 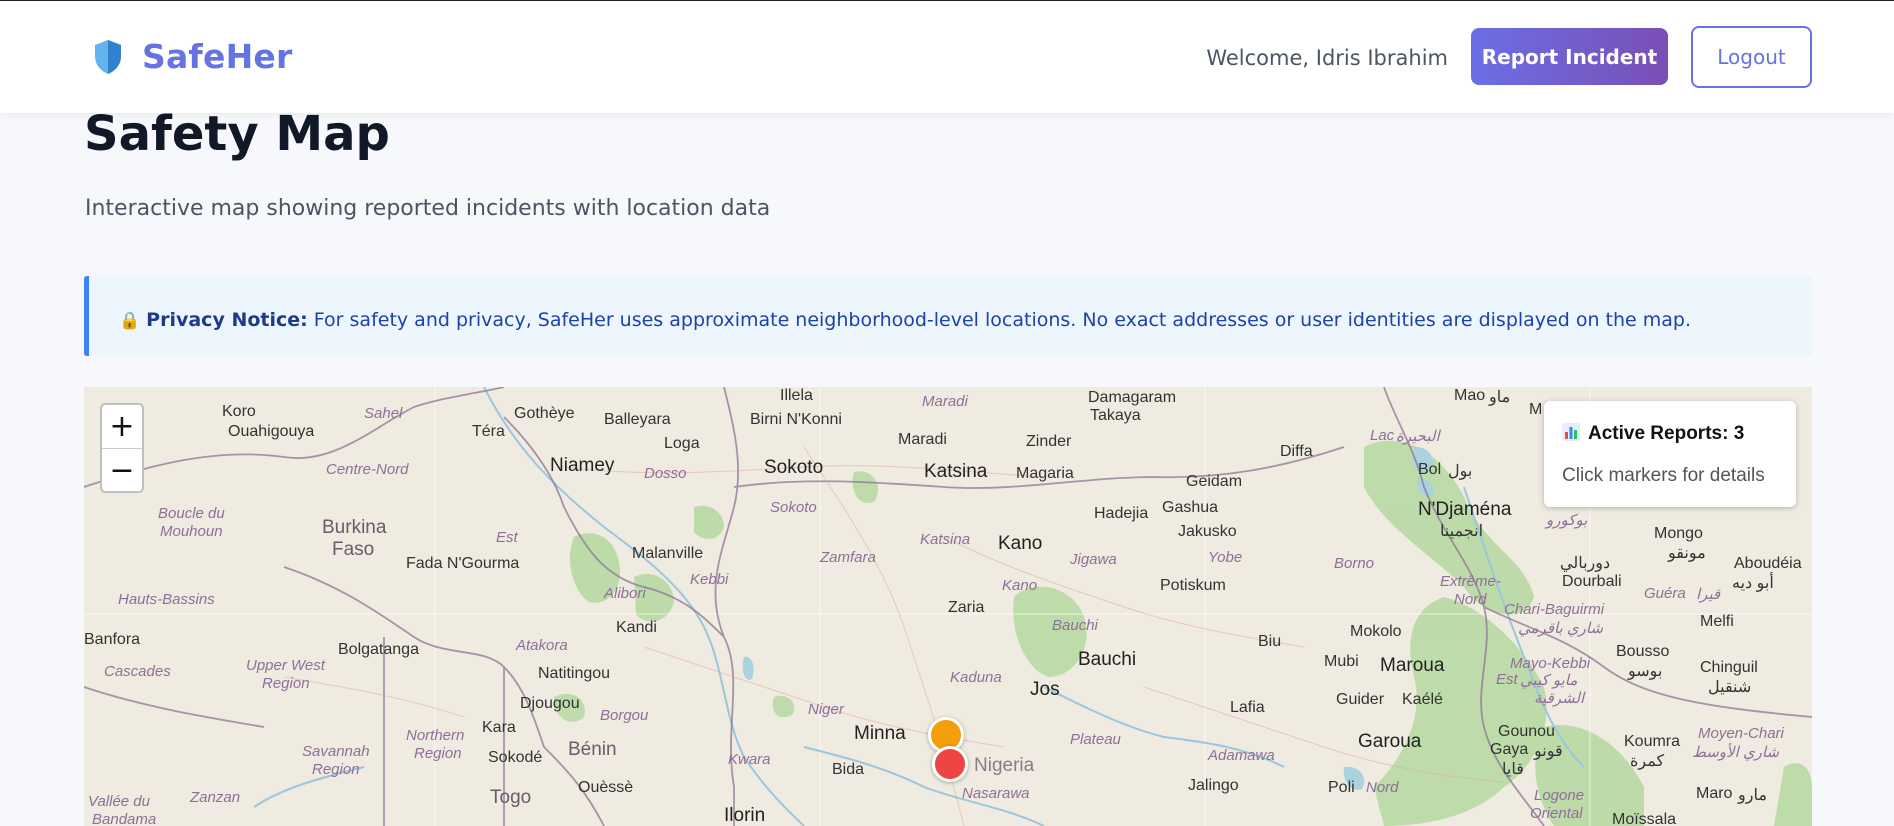 What do you see at coordinates (966, 607) in the screenshot?
I see `map-label: Zaria` at bounding box center [966, 607].